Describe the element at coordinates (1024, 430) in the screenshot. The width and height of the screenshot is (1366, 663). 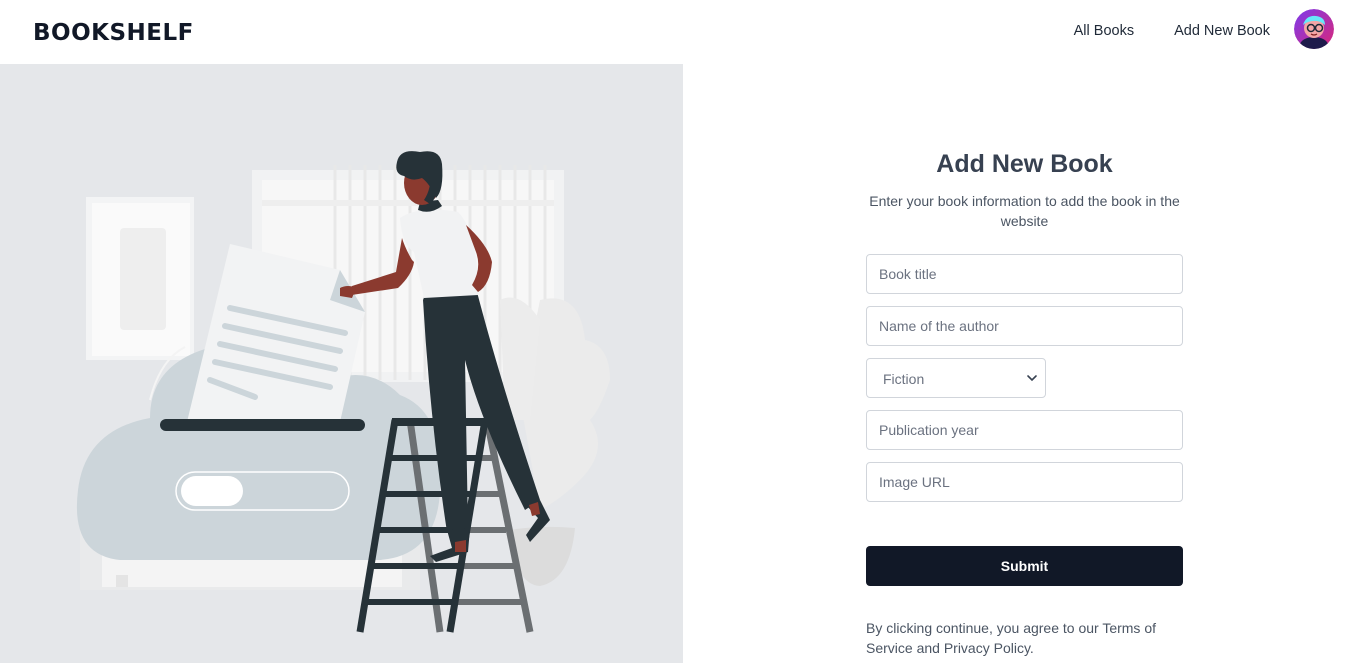
I see `publication-year-input` at that location.